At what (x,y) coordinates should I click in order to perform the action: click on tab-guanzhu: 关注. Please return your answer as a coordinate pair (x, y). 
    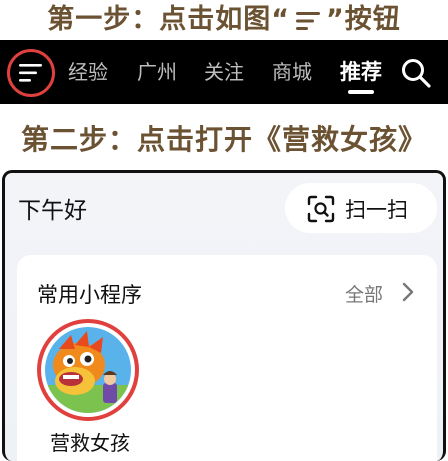
    Looking at the image, I should click on (224, 72).